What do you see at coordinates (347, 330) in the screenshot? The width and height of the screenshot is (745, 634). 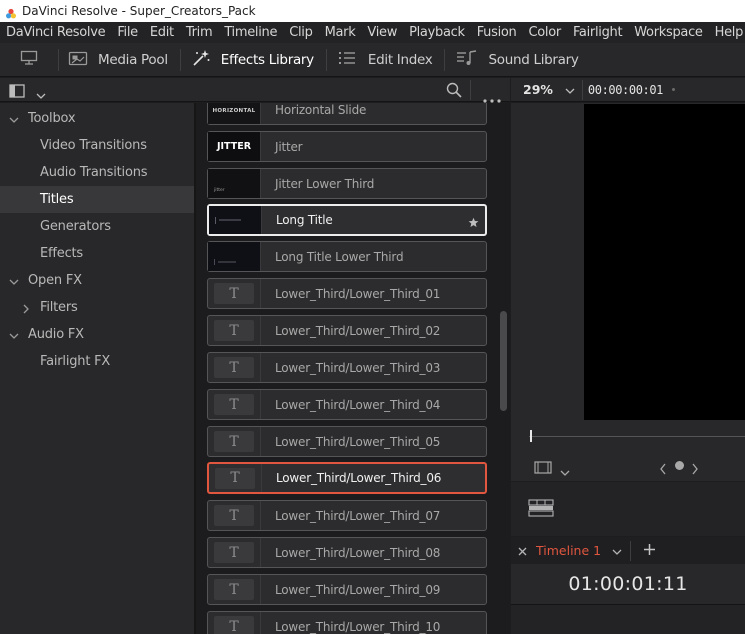 I see `title-item-lower-third-02: T Lower_Third/Lower_Third_02` at bounding box center [347, 330].